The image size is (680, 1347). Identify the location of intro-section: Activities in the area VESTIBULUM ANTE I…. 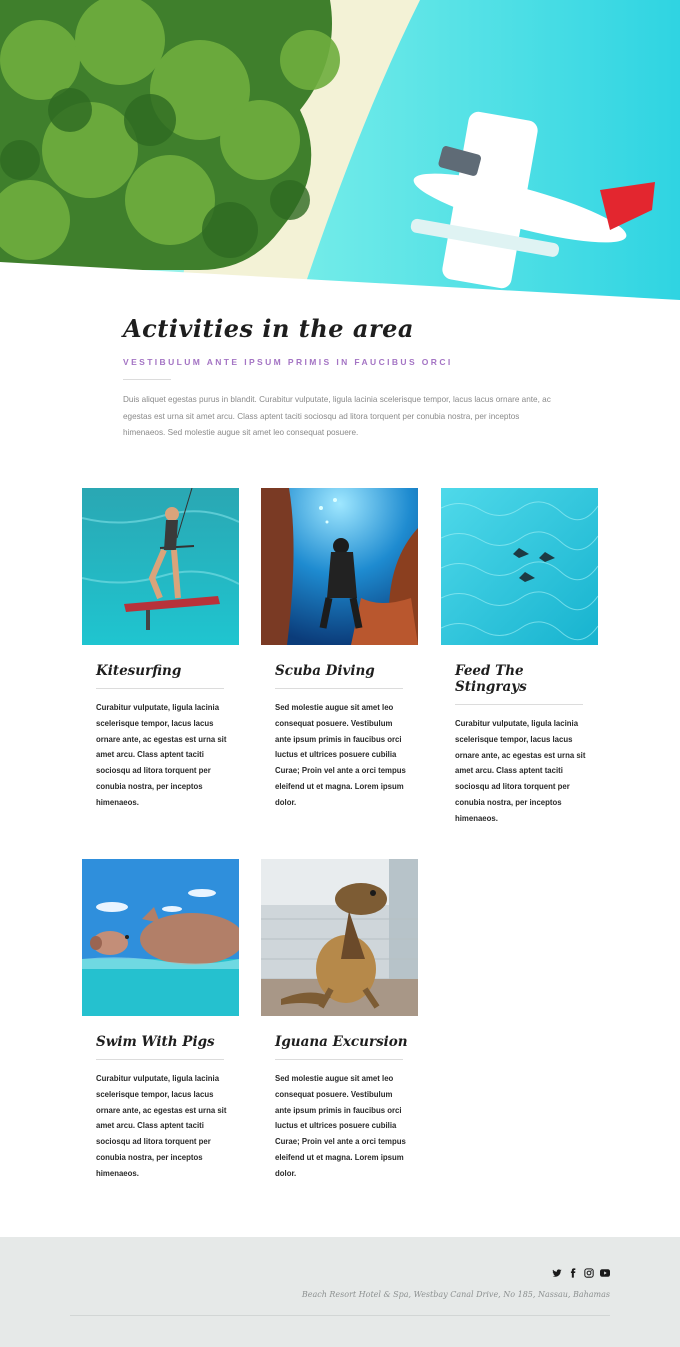
(343, 378).